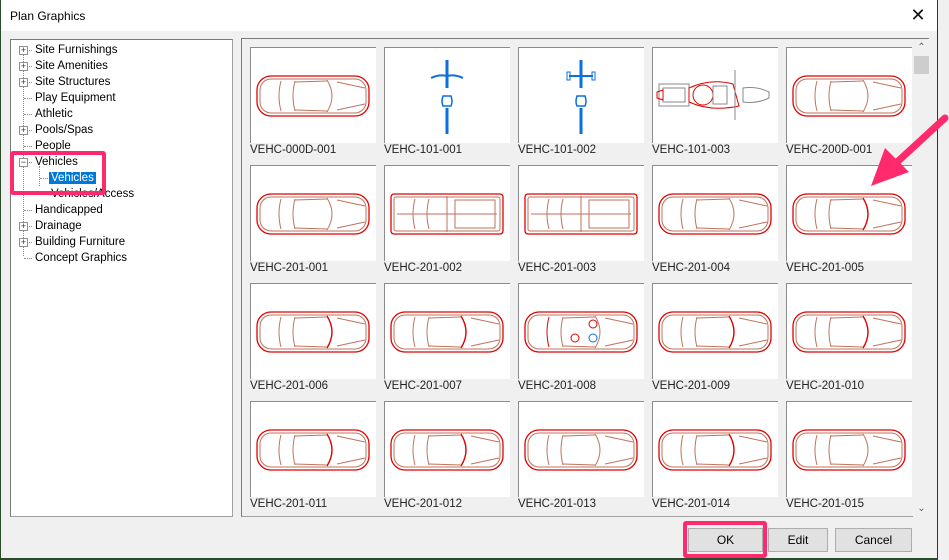 Image resolution: width=949 pixels, height=560 pixels. I want to click on graphic-label: VEHC-000D-001, so click(293, 150).